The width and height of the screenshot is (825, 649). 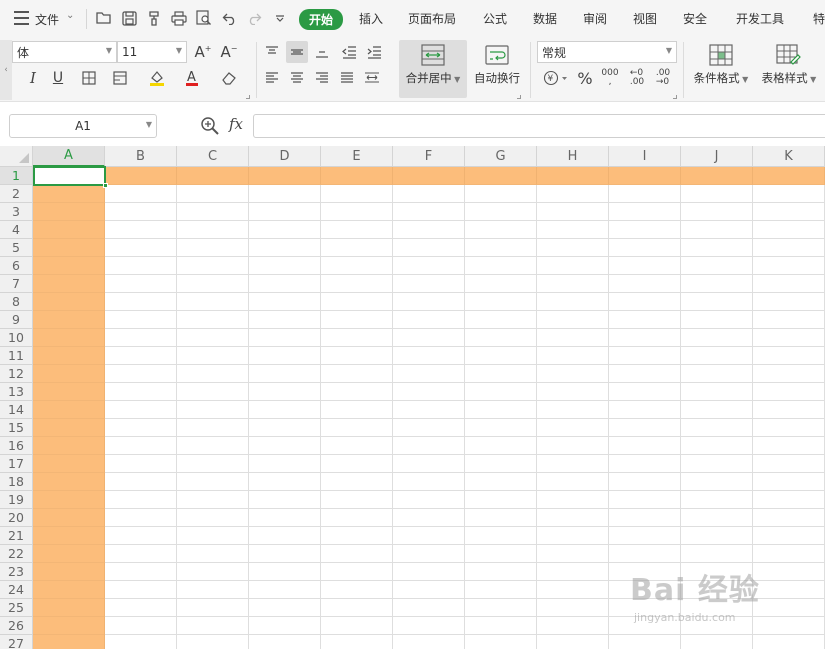 What do you see at coordinates (717, 302) in the screenshot?
I see `cell-j8` at bounding box center [717, 302].